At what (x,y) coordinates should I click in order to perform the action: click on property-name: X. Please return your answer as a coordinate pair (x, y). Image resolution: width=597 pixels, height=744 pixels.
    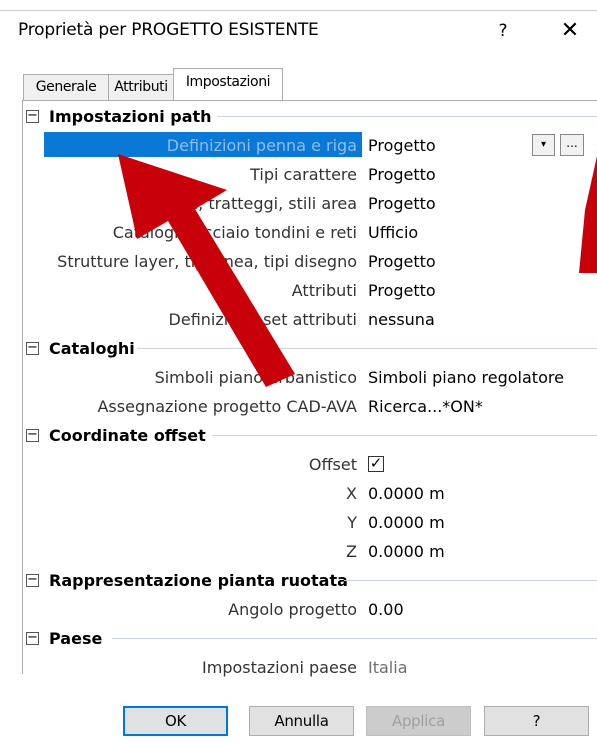
    Looking at the image, I should click on (351, 493).